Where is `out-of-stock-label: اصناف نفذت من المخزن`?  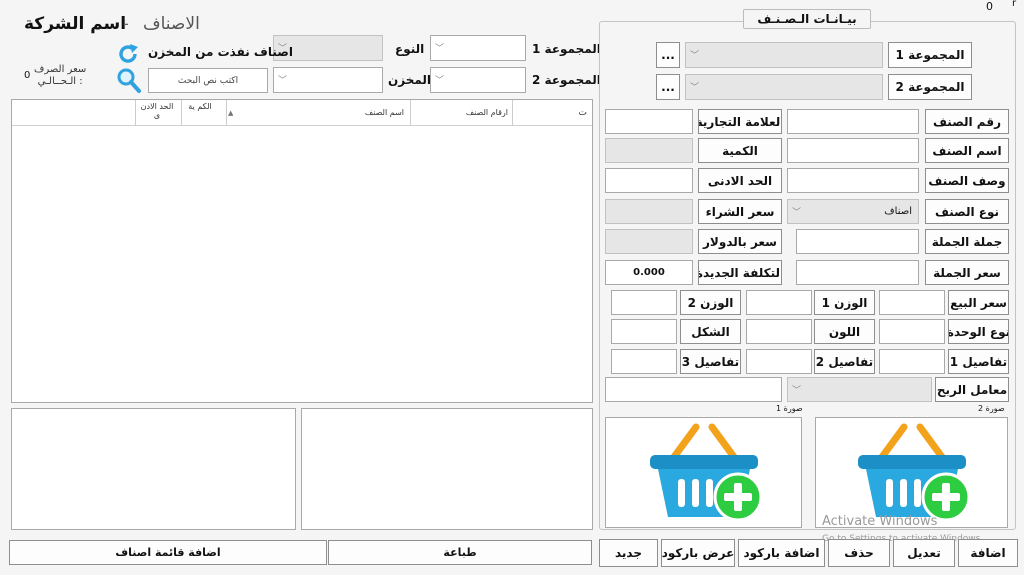 out-of-stock-label: اصناف نفذت من المخزن is located at coordinates (220, 52).